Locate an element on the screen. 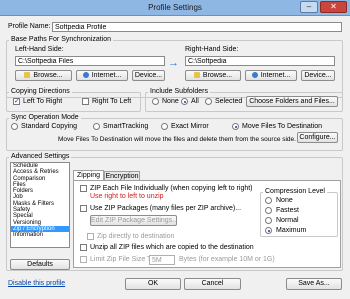  compression-maximum-radio is located at coordinates (268, 230).